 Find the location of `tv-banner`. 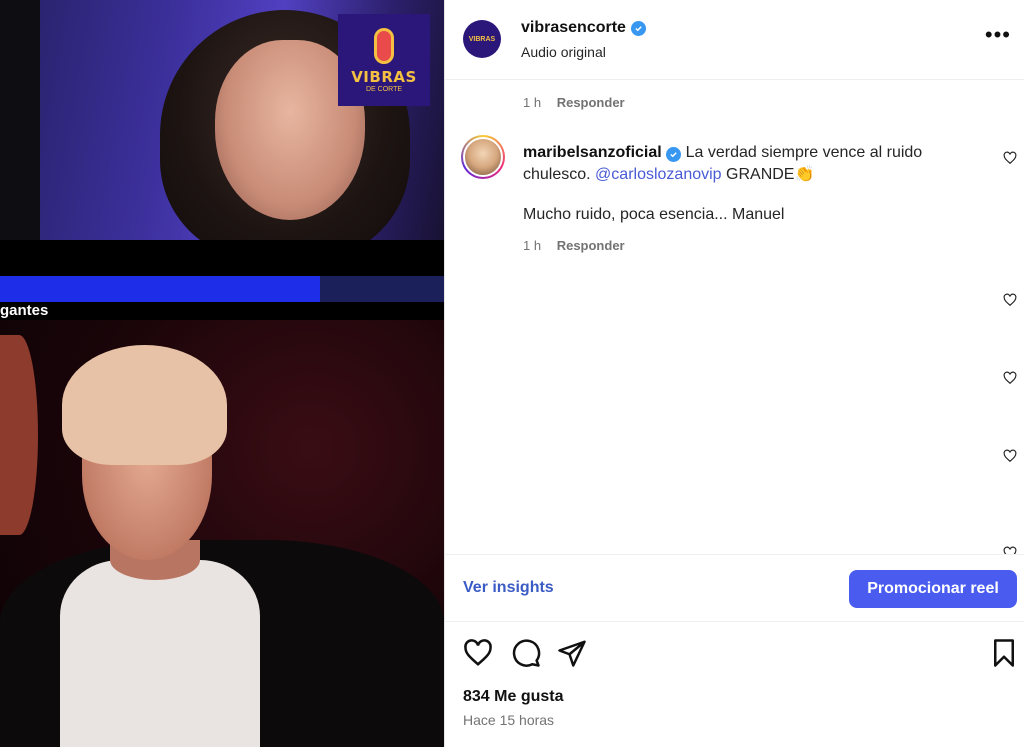

tv-banner is located at coordinates (160, 289).